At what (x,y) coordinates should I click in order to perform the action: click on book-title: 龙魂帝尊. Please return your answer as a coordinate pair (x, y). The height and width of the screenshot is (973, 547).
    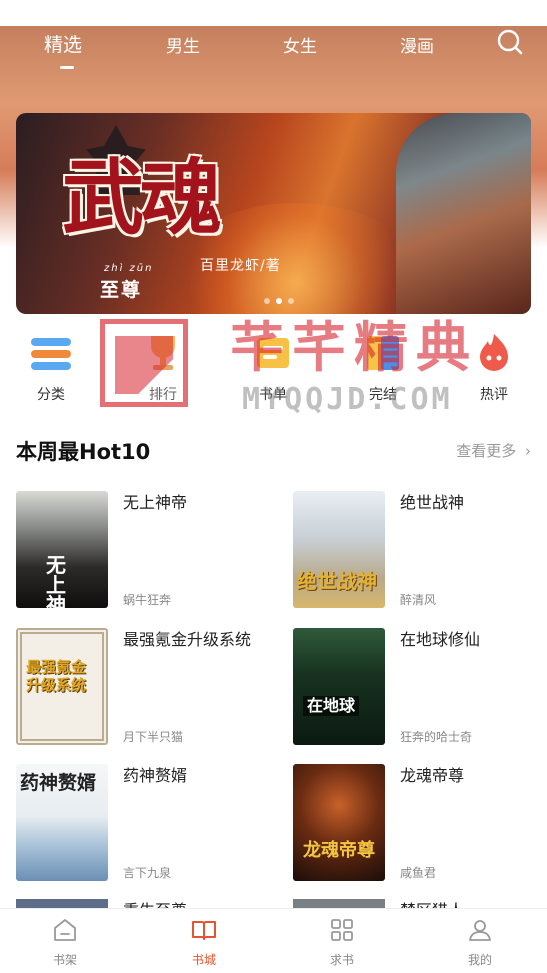
    Looking at the image, I should click on (432, 775).